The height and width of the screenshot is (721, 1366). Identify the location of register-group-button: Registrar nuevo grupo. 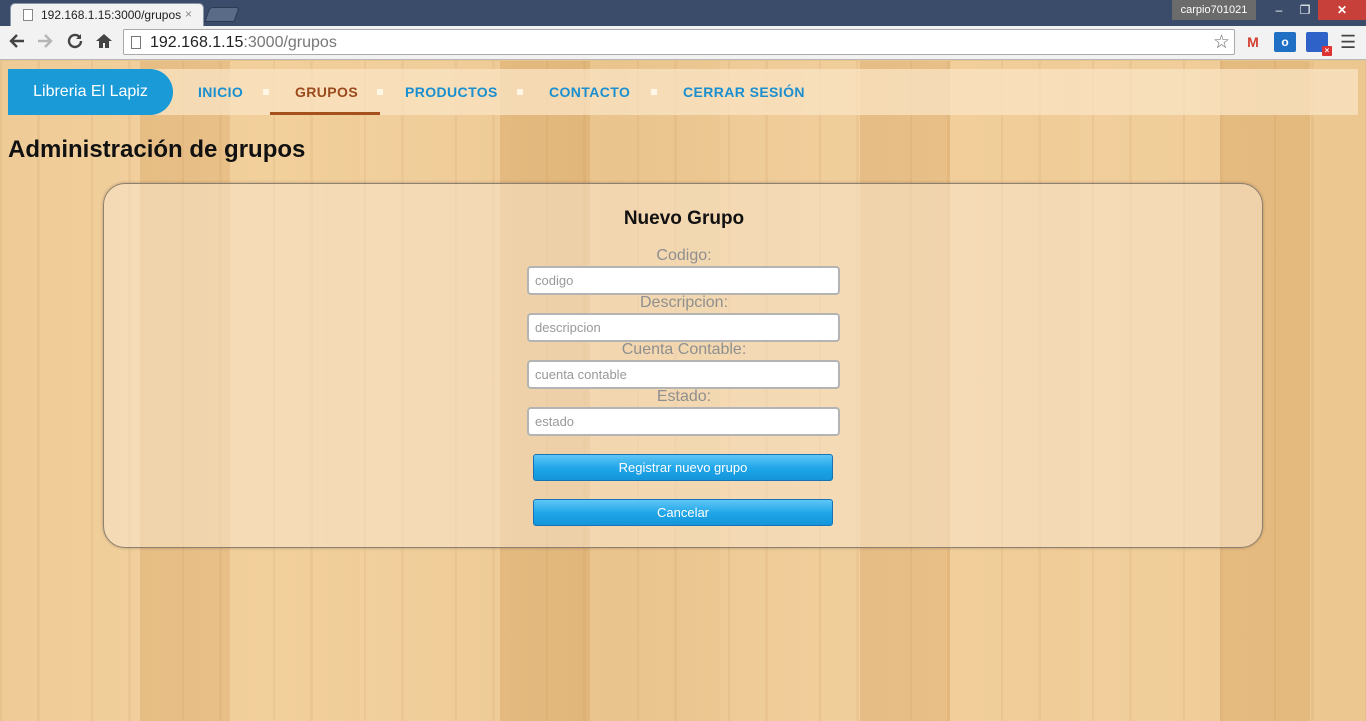
(683, 467).